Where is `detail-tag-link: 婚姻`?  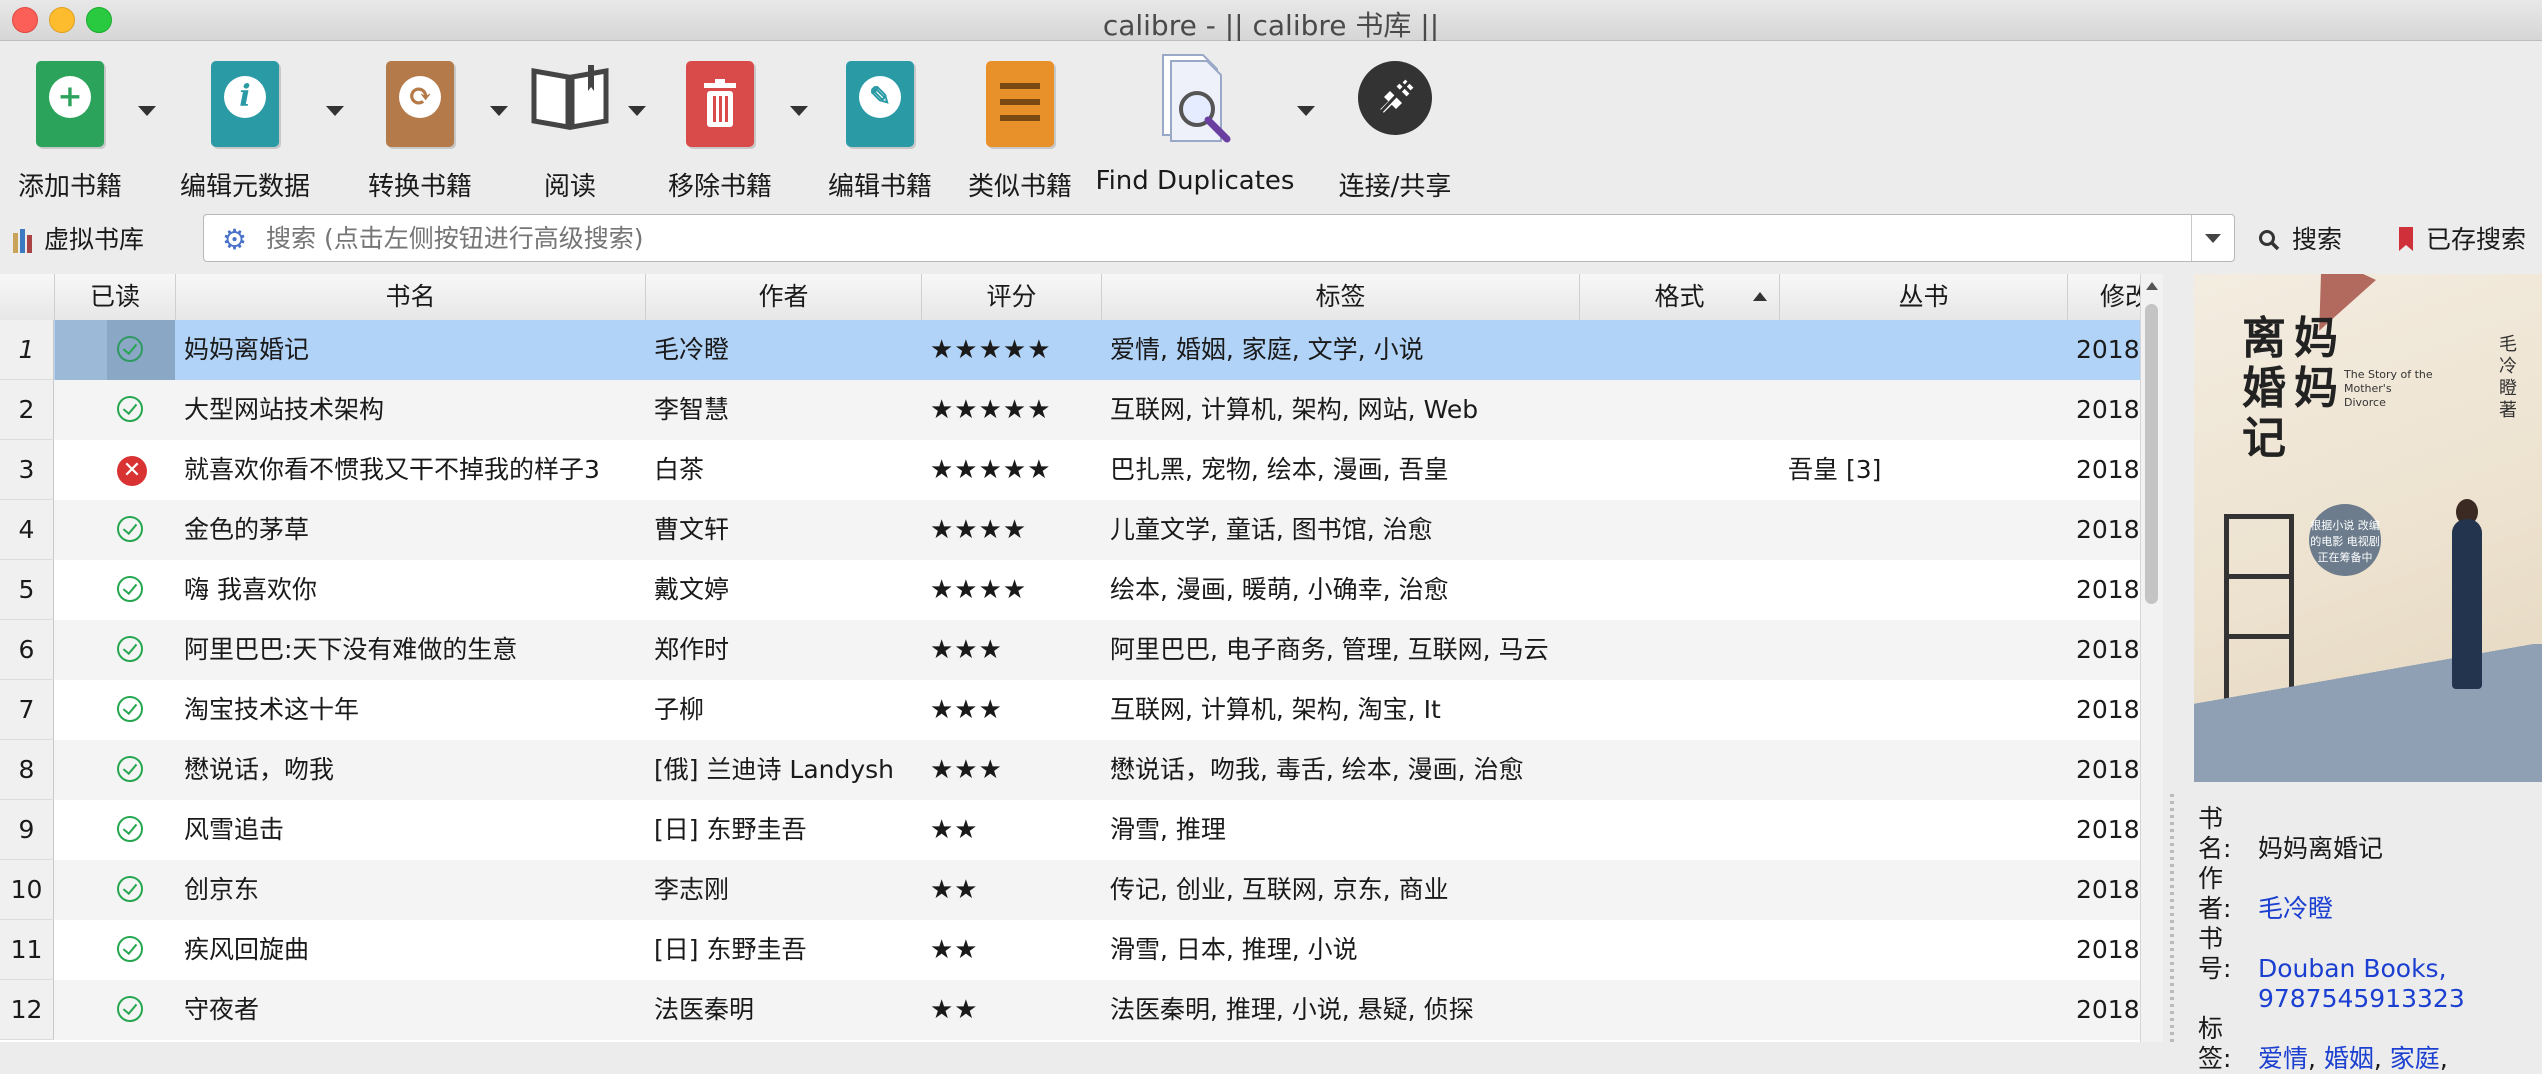 detail-tag-link: 婚姻 is located at coordinates (2349, 1058).